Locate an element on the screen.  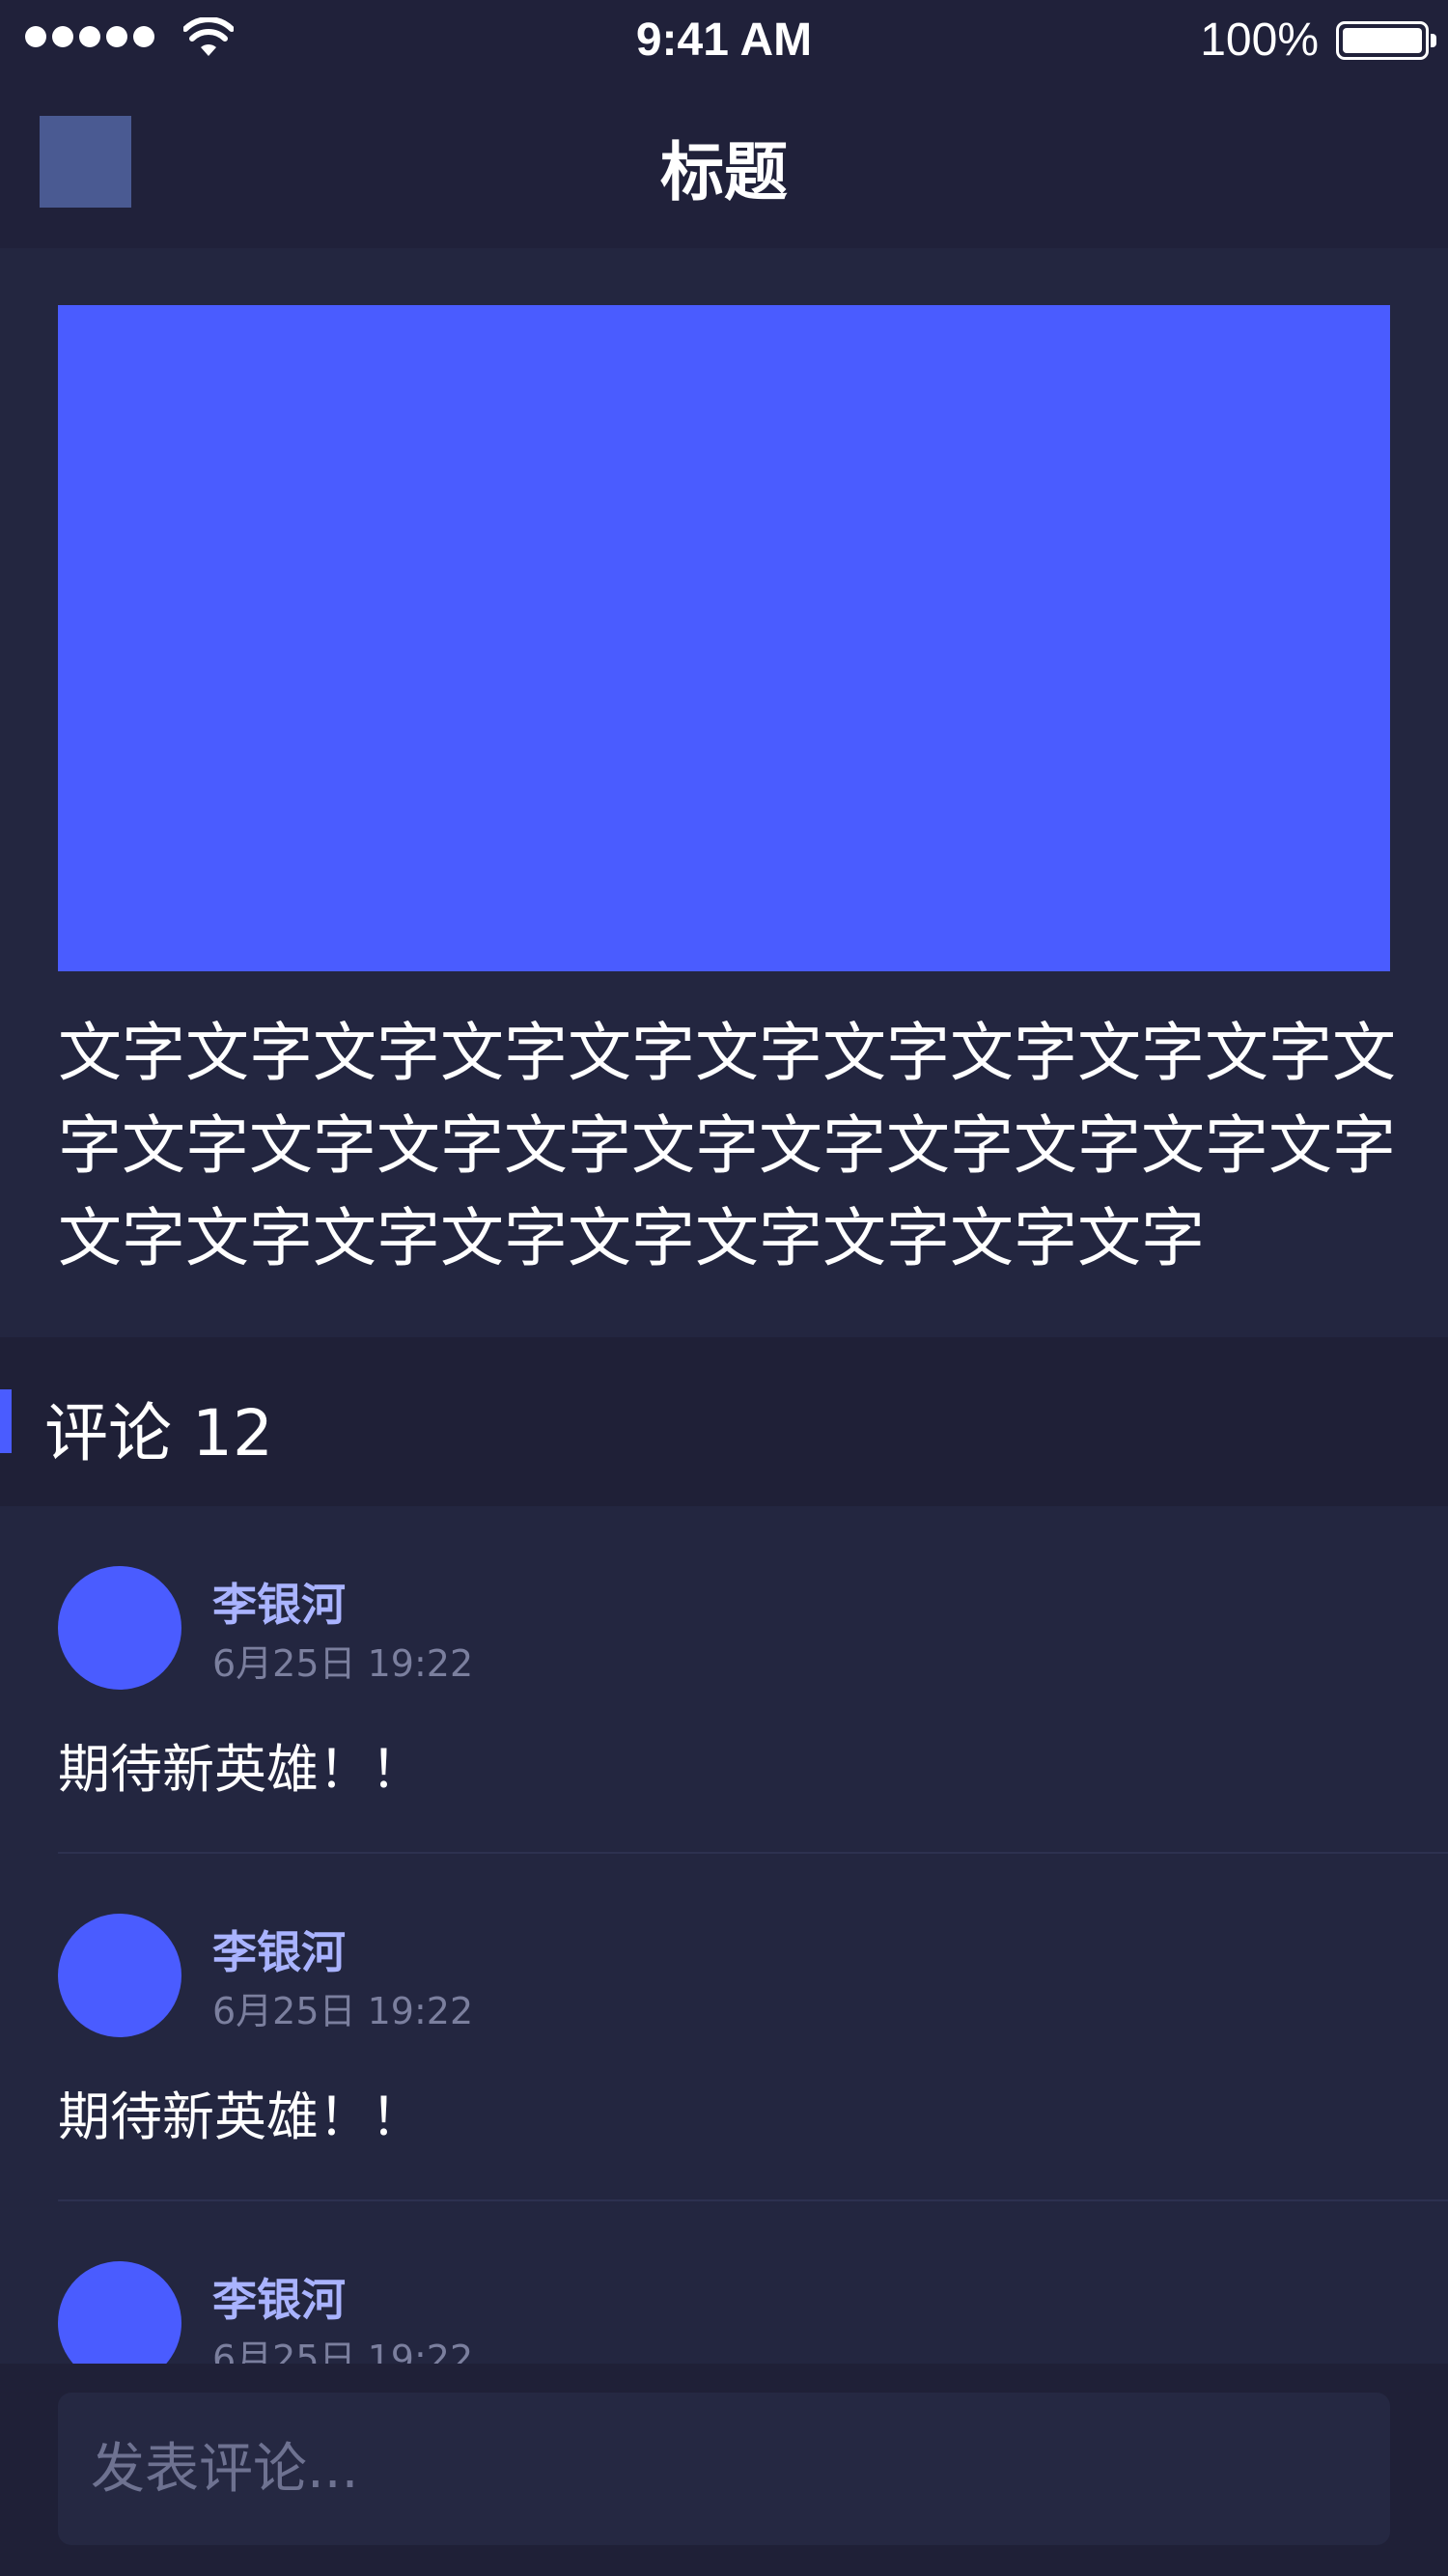
comment-item: 李银河 6月25日 19:22 is located at coordinates (724, 2283).